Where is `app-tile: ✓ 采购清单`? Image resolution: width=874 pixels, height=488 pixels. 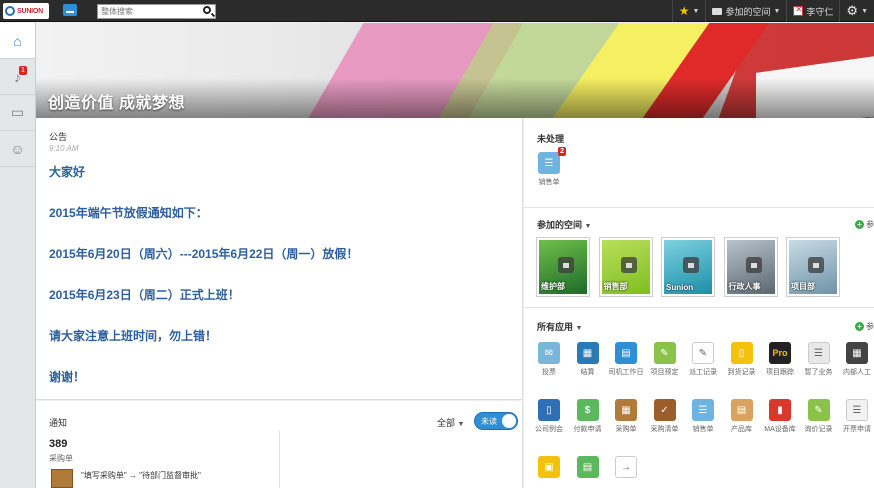
app-tile: ✓ 采购清单 is located at coordinates (665, 416).